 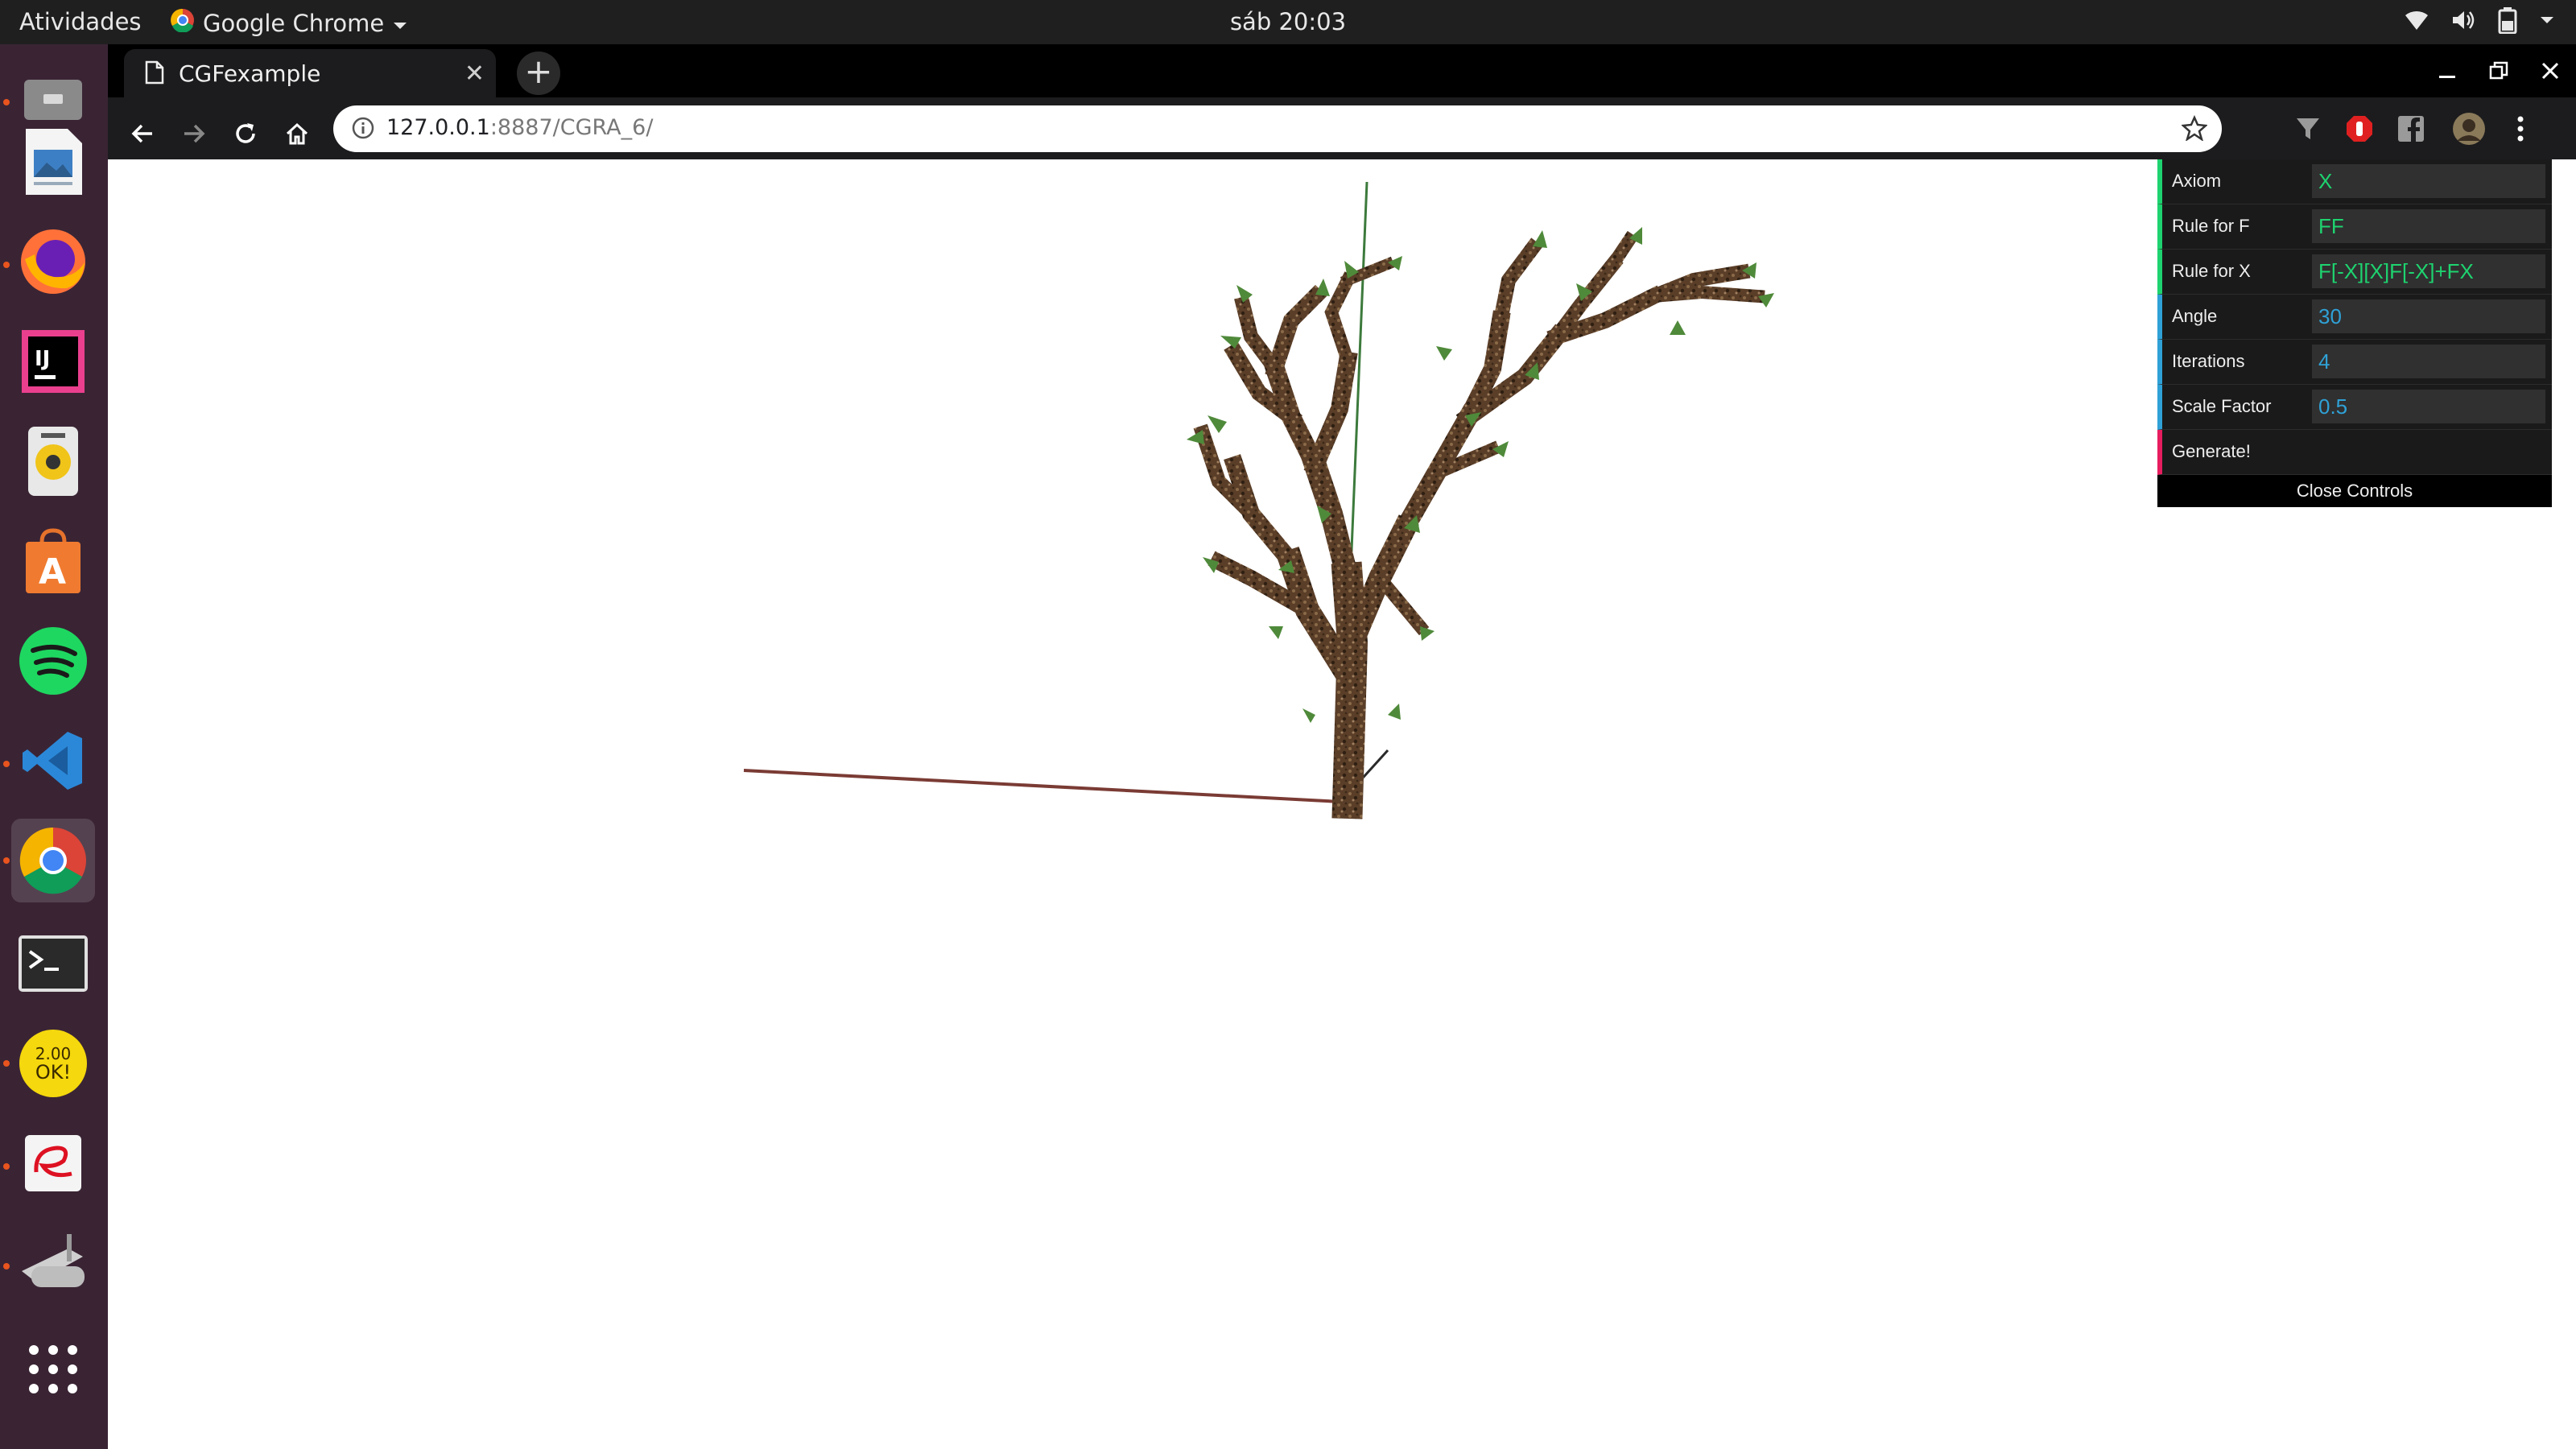 I want to click on gui-label: Rule for X, so click(x=2211, y=271).